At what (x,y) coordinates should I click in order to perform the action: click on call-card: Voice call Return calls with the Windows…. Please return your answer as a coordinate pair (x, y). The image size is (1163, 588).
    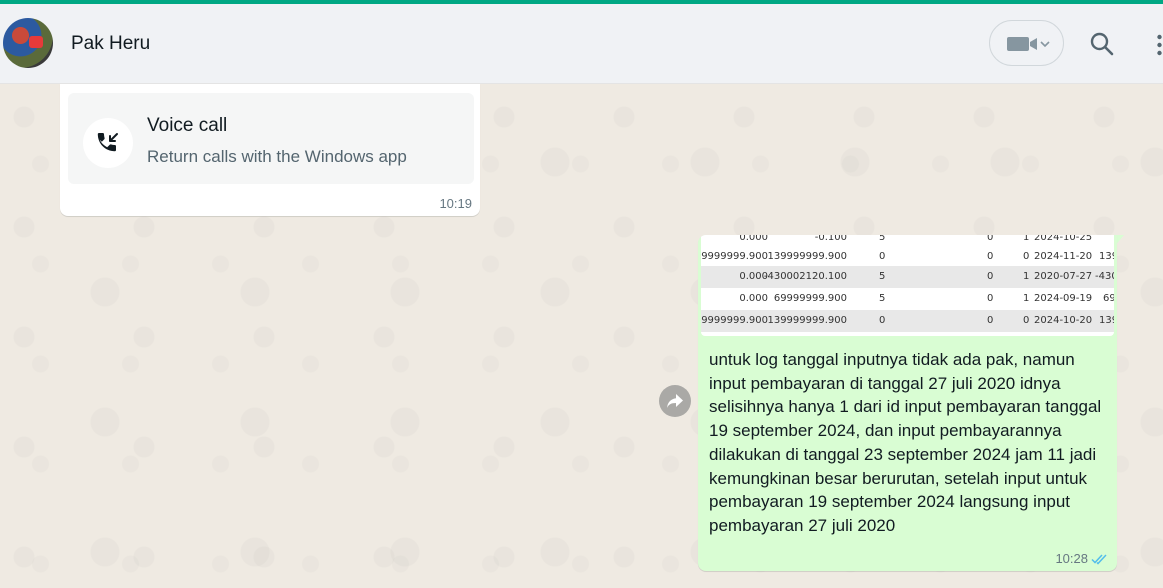
    Looking at the image, I should click on (271, 138).